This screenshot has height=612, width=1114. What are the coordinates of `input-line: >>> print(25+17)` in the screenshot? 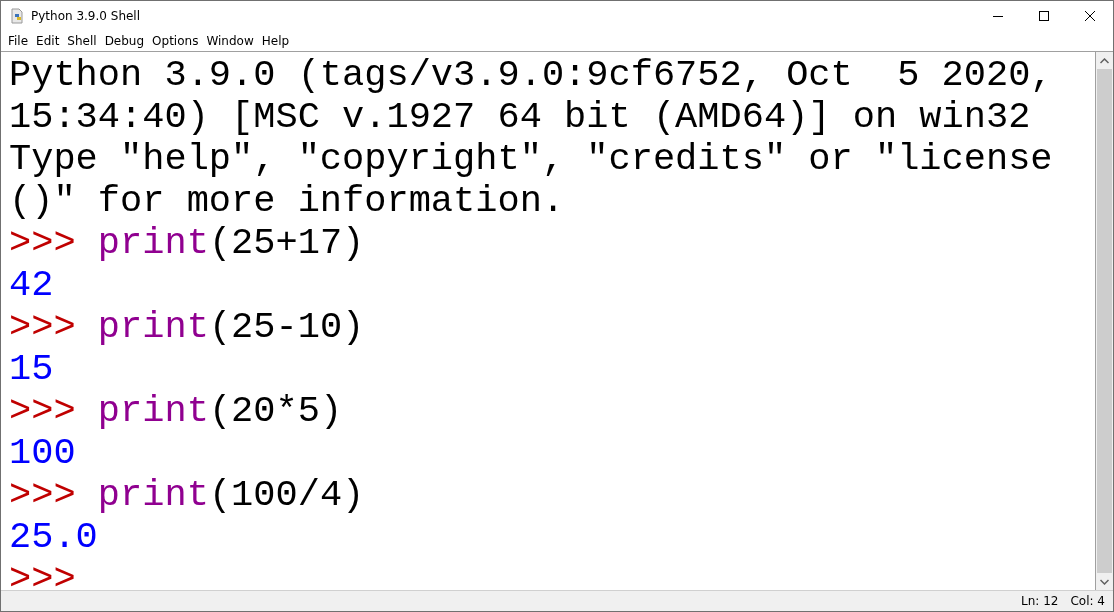 It's located at (187, 243).